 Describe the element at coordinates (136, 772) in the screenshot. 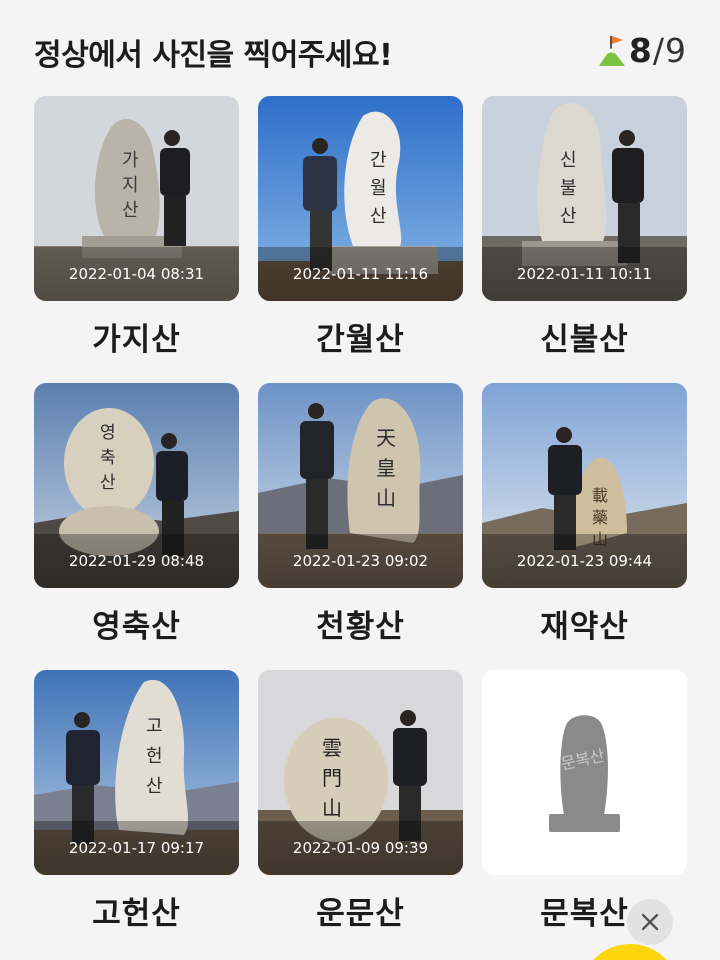

I see `summit-photo: 고 헌 산 2022-01-17 09:17` at that location.